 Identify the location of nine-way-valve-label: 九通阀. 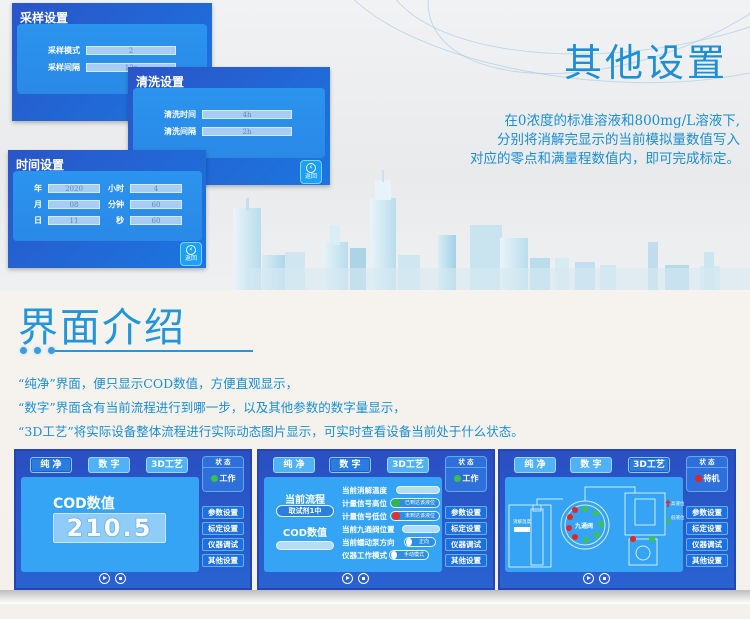
(584, 526).